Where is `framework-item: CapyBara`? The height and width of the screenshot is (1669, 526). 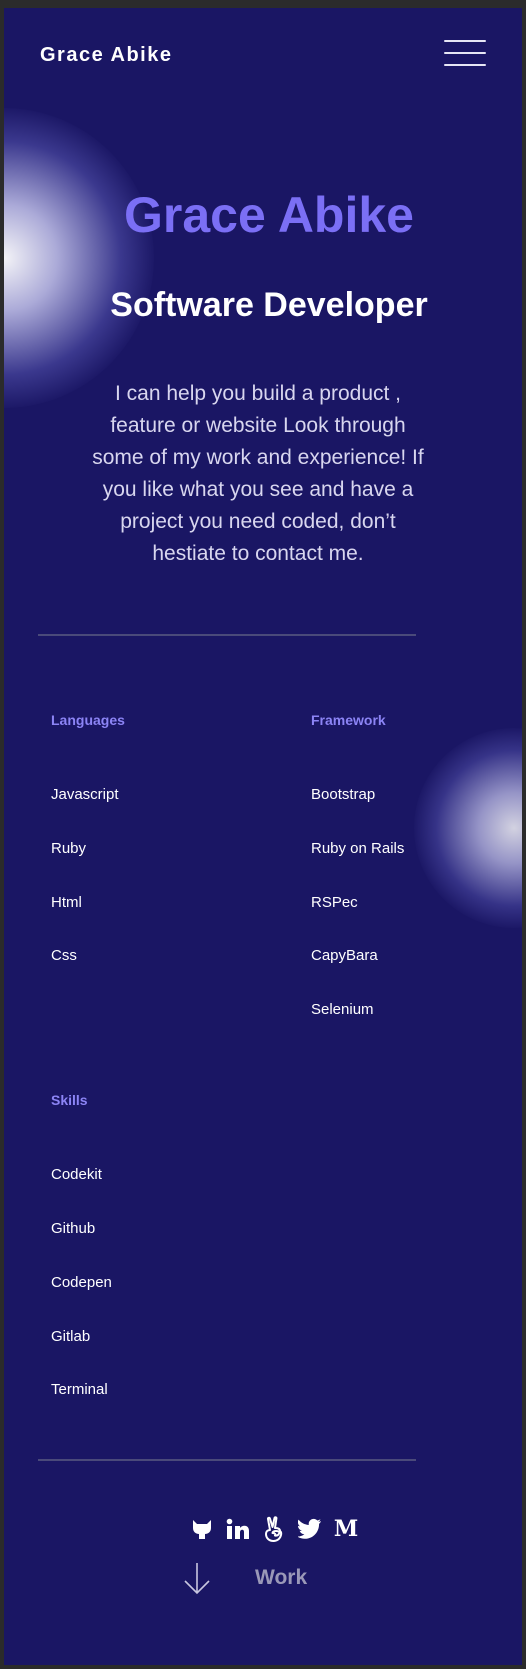
framework-item: CapyBara is located at coordinates (344, 955).